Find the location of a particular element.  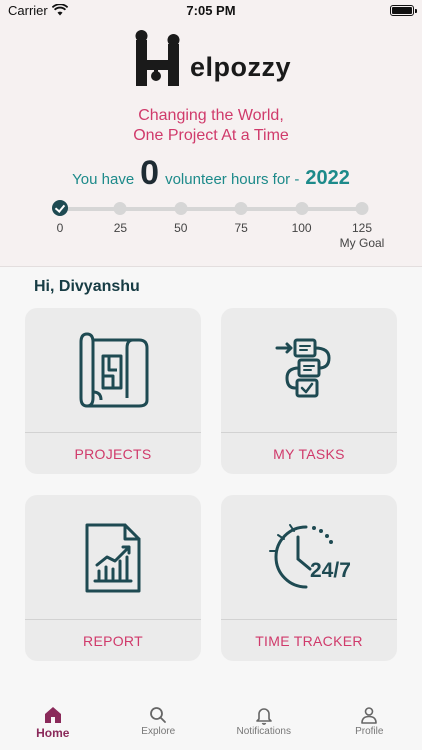

svg-text: 24/7 is located at coordinates (330, 570).